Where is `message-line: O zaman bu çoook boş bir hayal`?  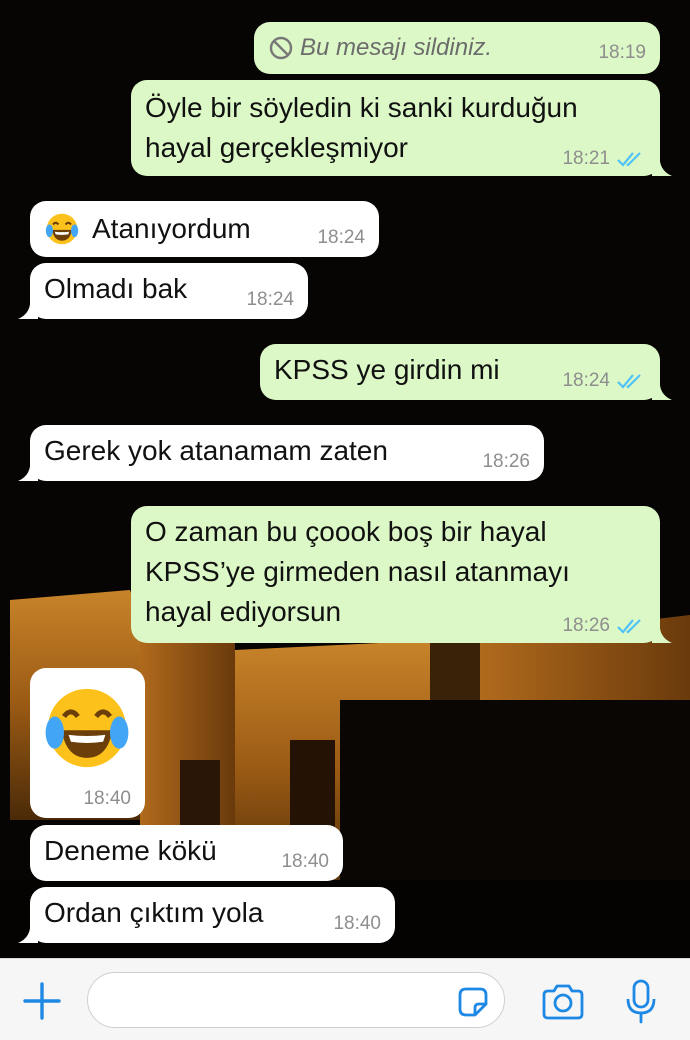 message-line: O zaman bu çoook boş bir hayal is located at coordinates (346, 531).